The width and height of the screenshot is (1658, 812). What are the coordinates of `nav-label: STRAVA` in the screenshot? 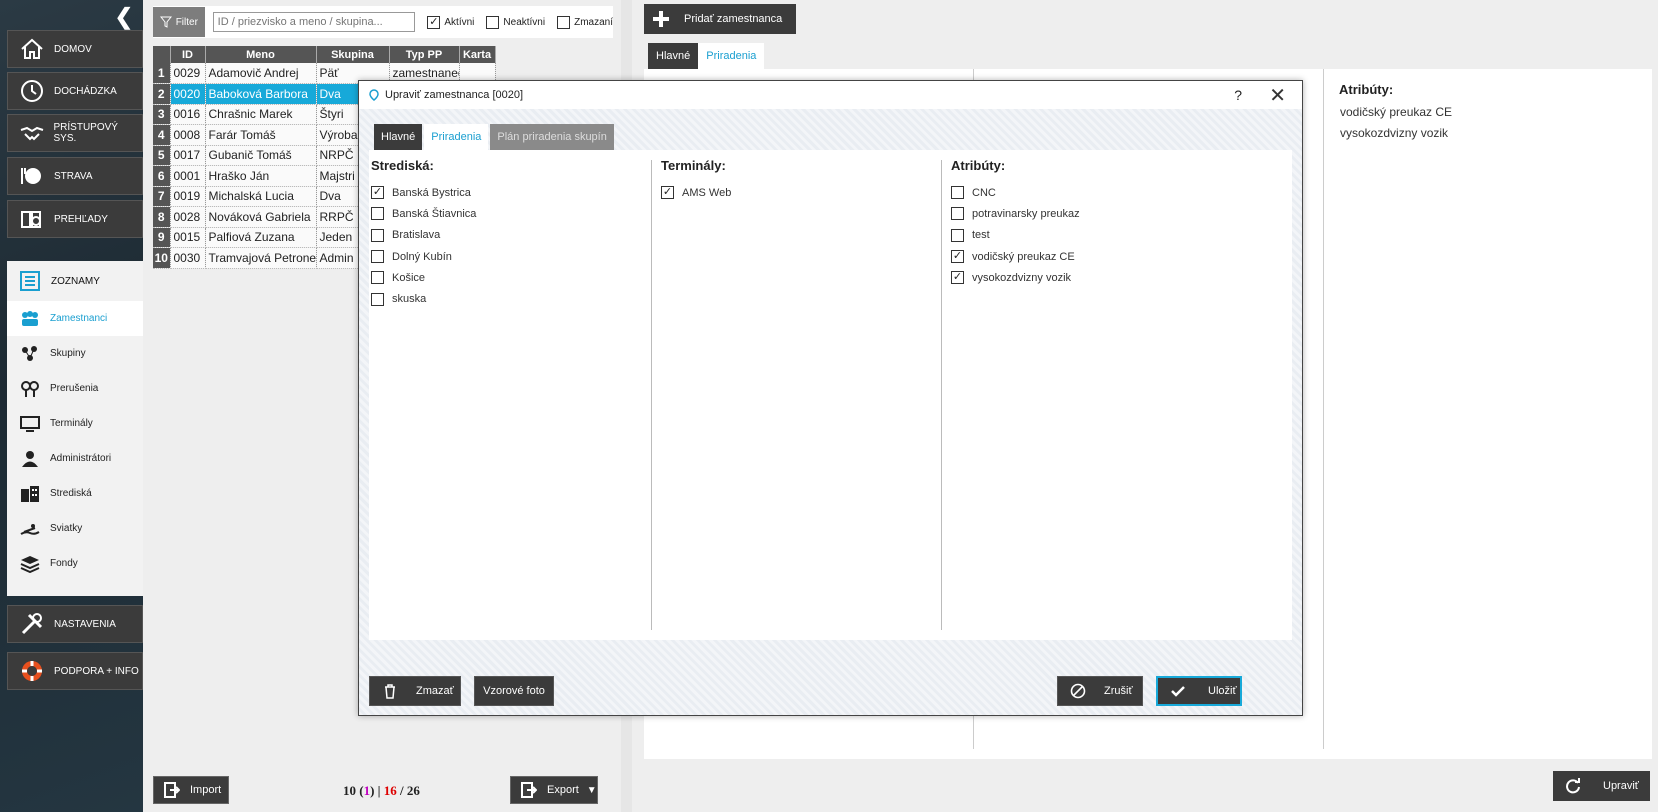 It's located at (73, 176).